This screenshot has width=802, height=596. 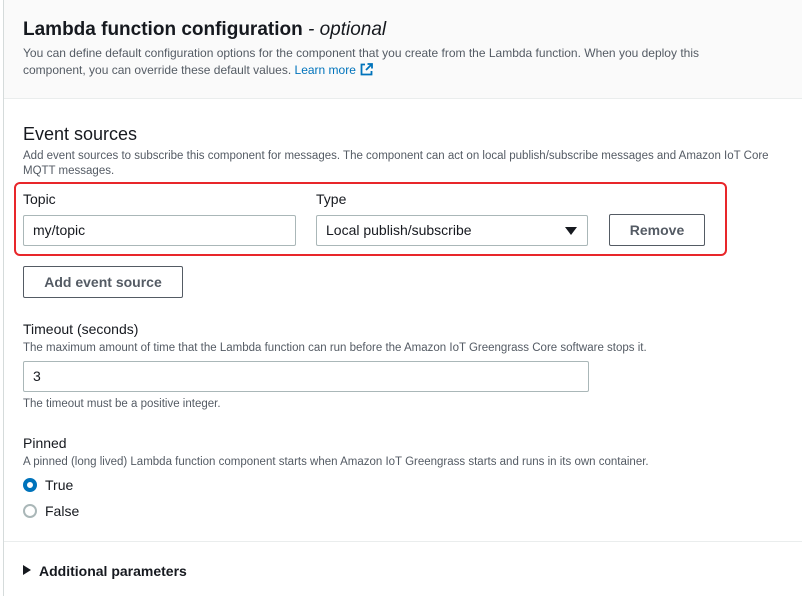 I want to click on caret-right-icon, so click(x=27, y=570).